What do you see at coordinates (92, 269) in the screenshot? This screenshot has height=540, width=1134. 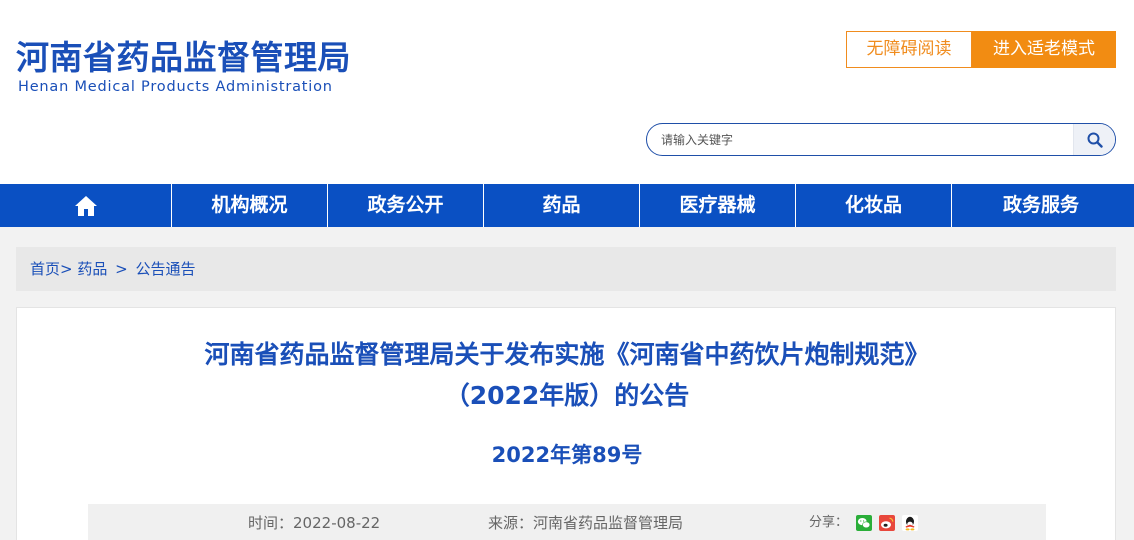 I see `breadcrumb-drugs: 药品` at bounding box center [92, 269].